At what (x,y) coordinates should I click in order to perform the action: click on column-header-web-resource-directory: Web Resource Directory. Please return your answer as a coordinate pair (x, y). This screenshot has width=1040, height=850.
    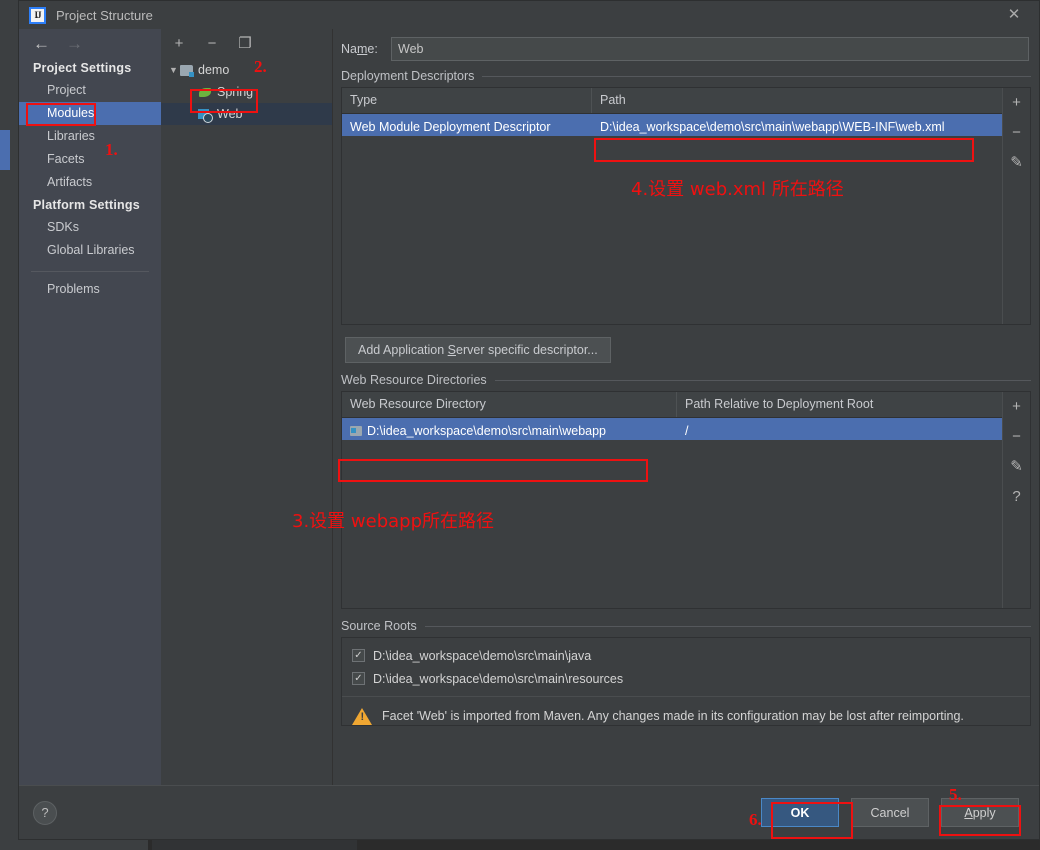
    Looking at the image, I should click on (509, 404).